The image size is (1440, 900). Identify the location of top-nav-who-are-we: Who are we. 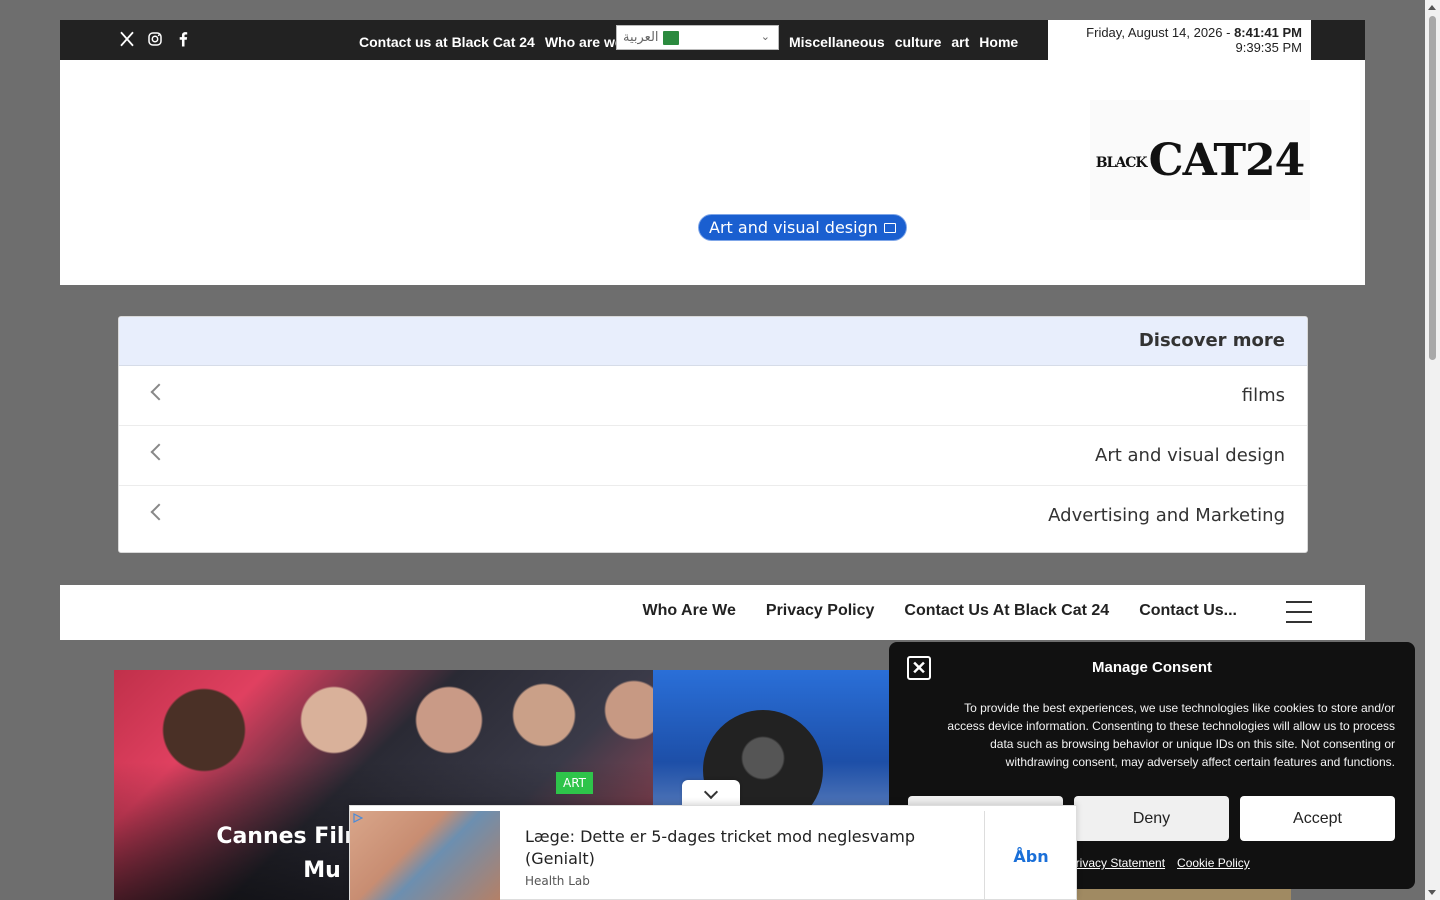
(584, 42).